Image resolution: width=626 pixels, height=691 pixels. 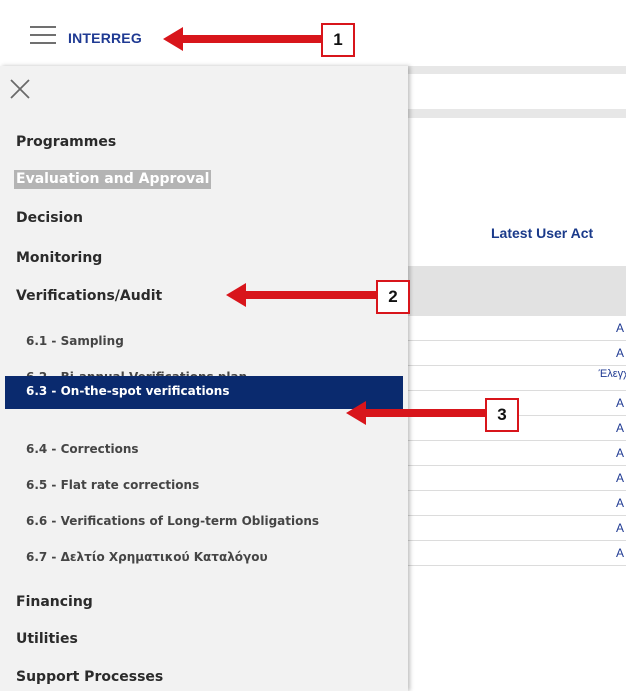 I want to click on table-cell: Έλεγχος, so click(x=612, y=374).